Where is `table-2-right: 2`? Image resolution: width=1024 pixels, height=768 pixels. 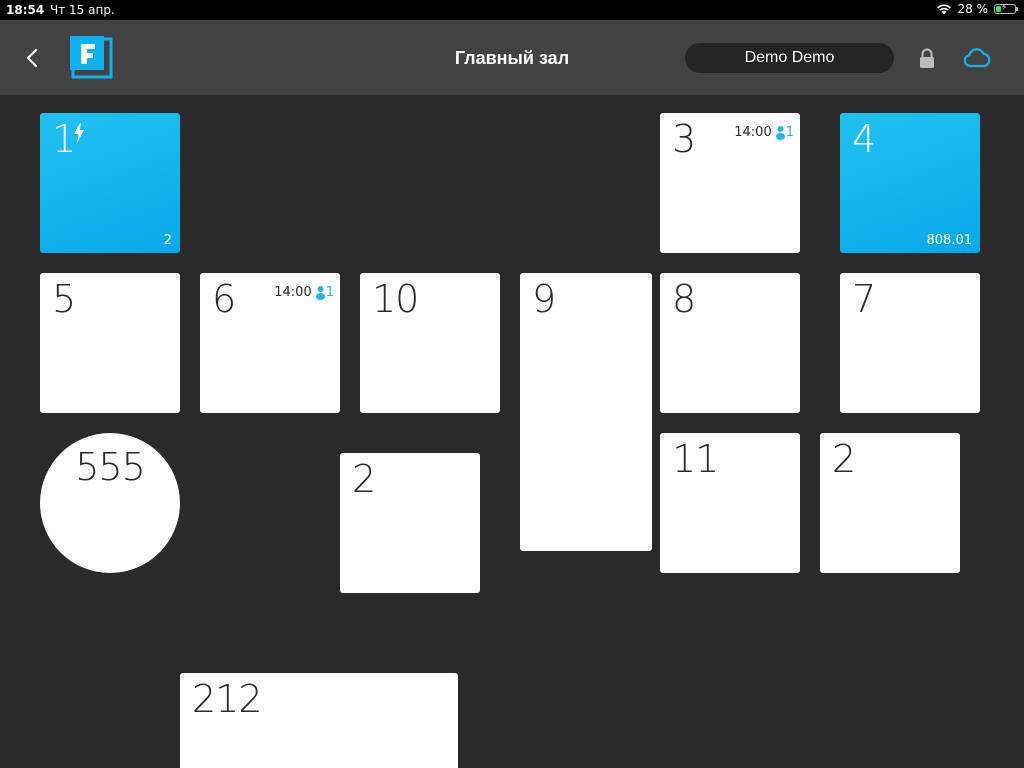 table-2-right: 2 is located at coordinates (890, 503).